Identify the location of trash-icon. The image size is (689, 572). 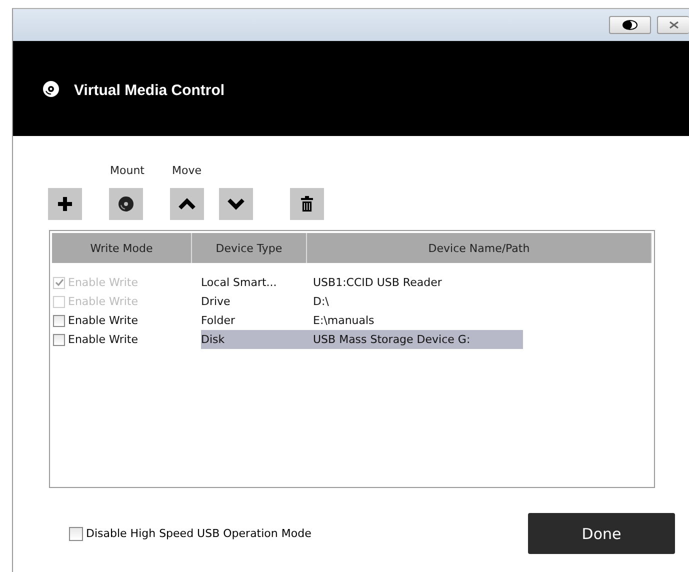
(307, 204).